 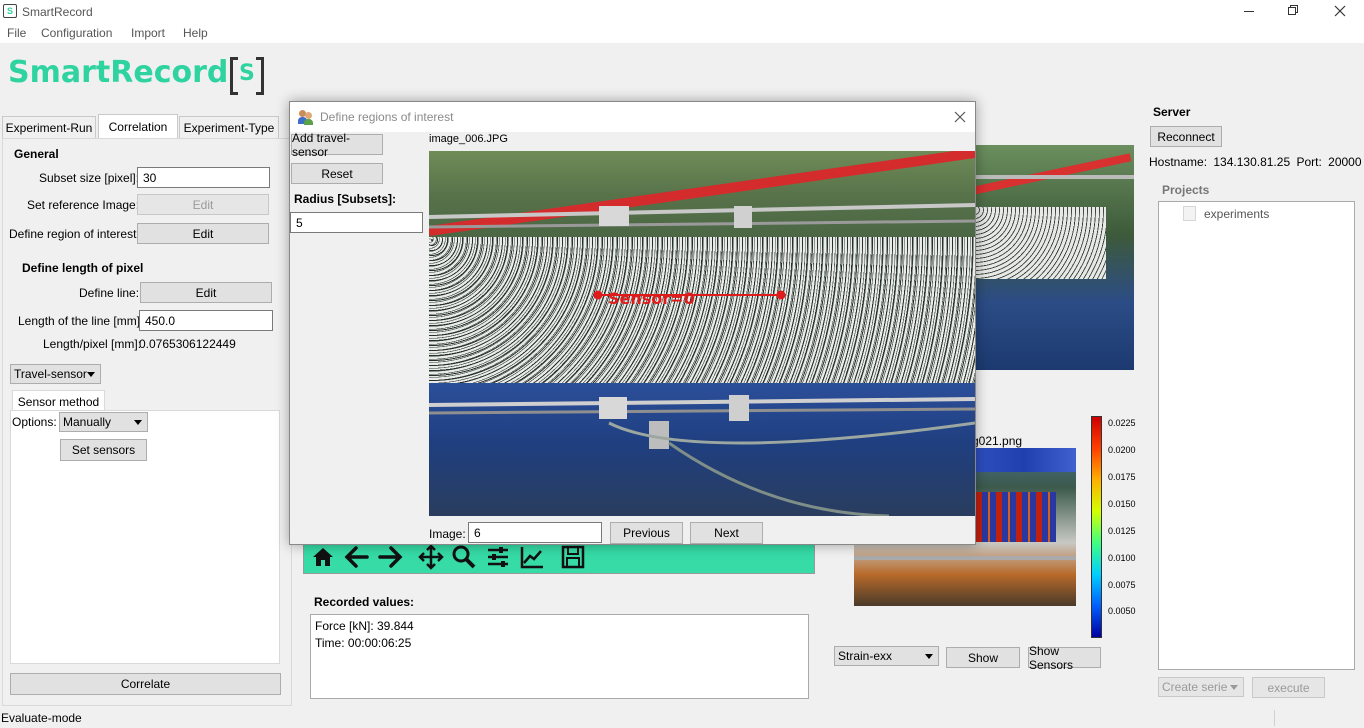 What do you see at coordinates (1249, 11) in the screenshot?
I see `minimize-icon` at bounding box center [1249, 11].